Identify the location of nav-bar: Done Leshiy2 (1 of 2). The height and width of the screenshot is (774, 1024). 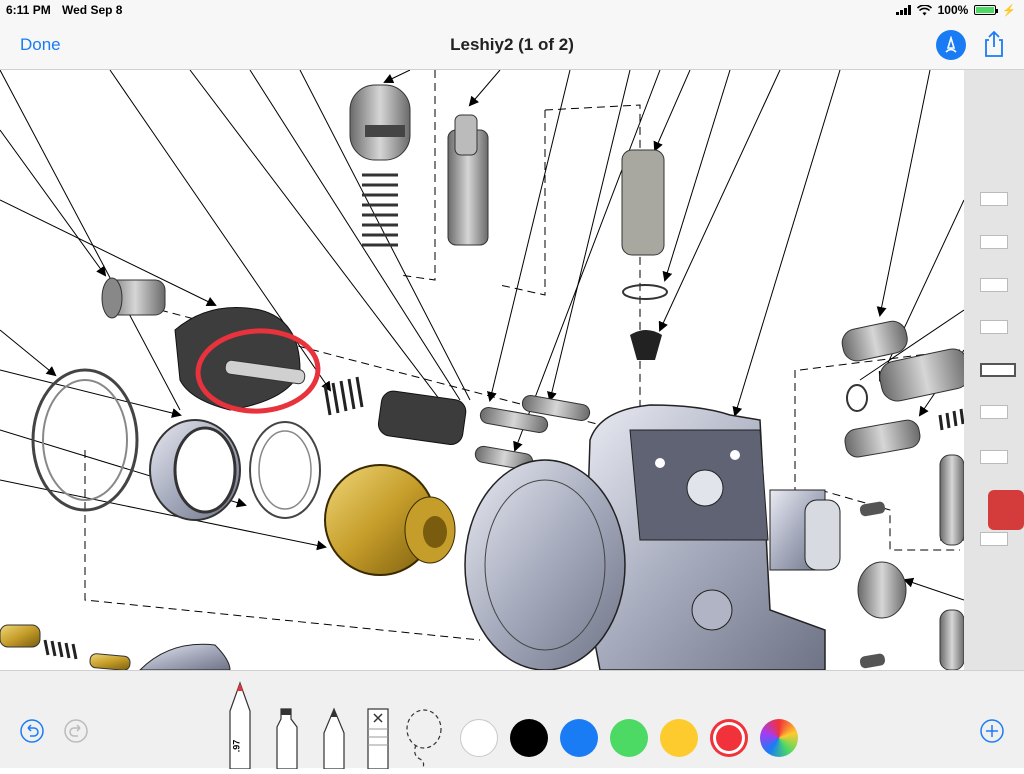
(512, 45).